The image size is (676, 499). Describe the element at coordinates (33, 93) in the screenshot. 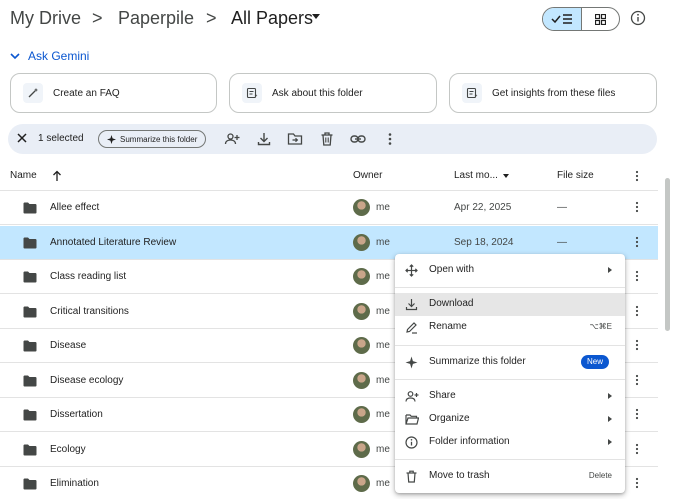

I see `magic-wand-icon` at that location.